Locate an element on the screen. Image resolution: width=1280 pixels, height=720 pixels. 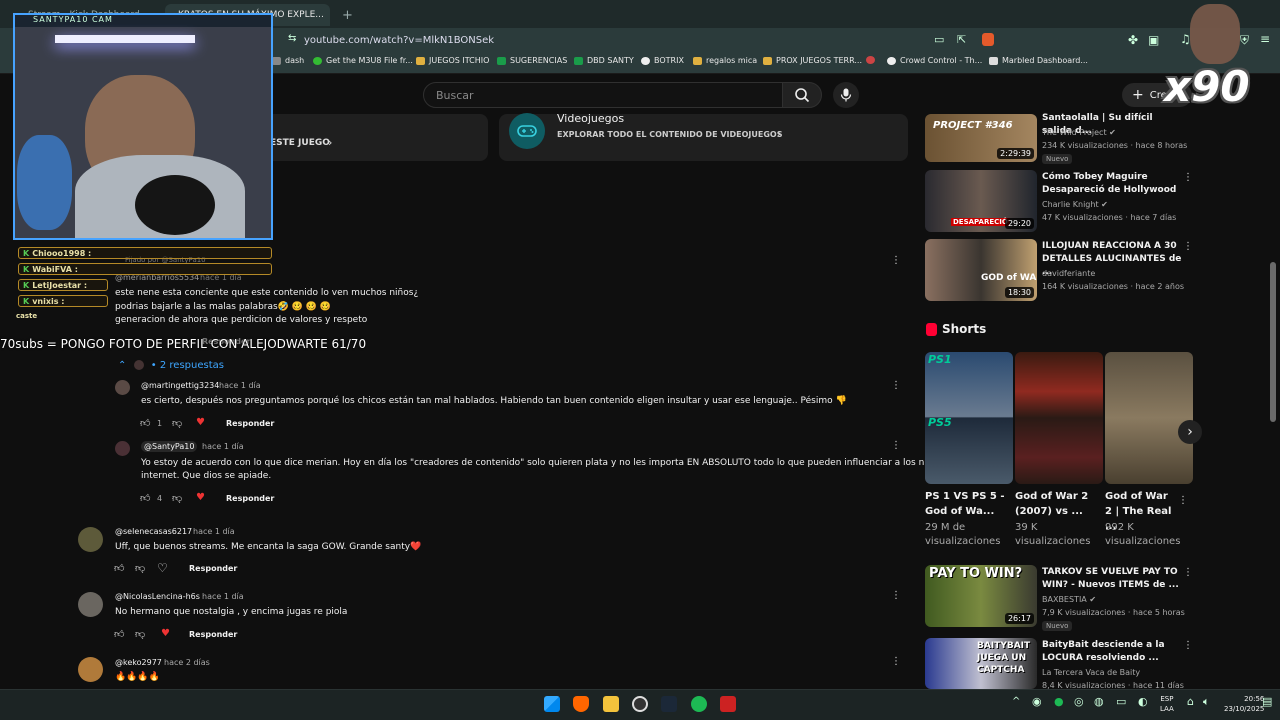
tray-icon: ▭ is located at coordinates (1121, 701).